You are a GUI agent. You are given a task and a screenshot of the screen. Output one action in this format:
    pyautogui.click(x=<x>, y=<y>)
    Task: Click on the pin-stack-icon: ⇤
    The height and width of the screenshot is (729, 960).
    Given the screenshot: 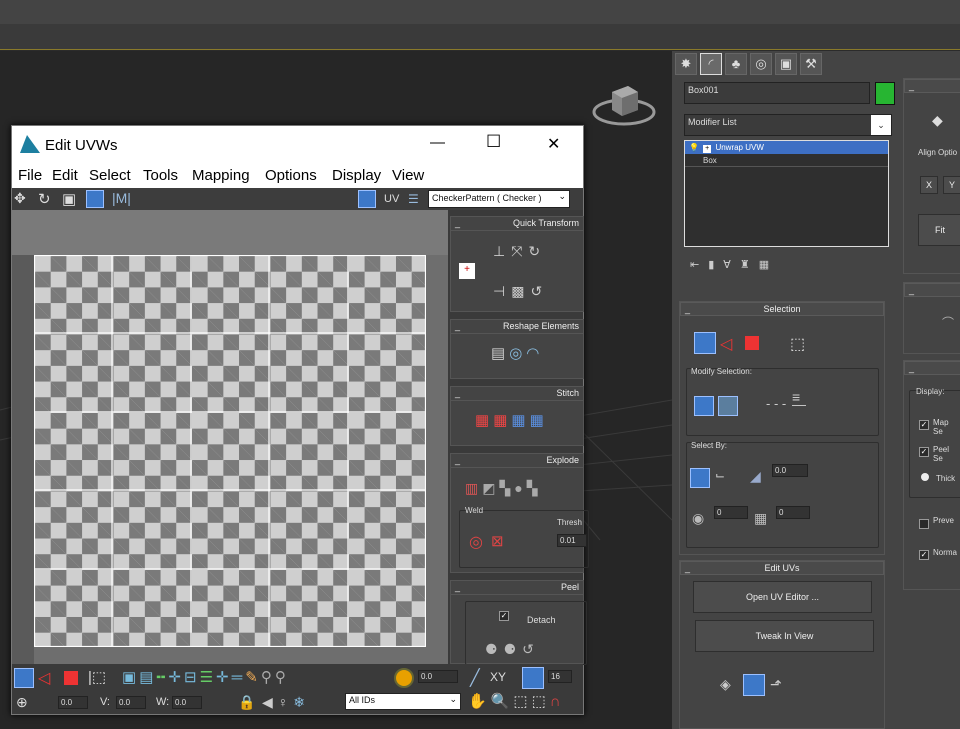 What is the action you would take?
    pyautogui.click(x=699, y=265)
    